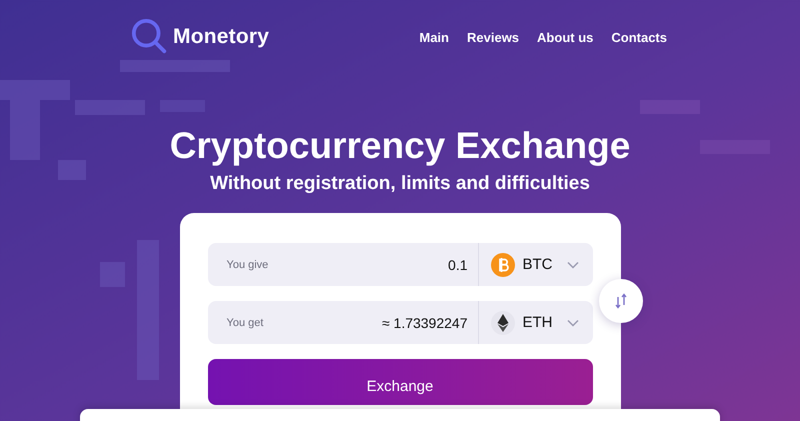  I want to click on coin-icon, so click(502, 264).